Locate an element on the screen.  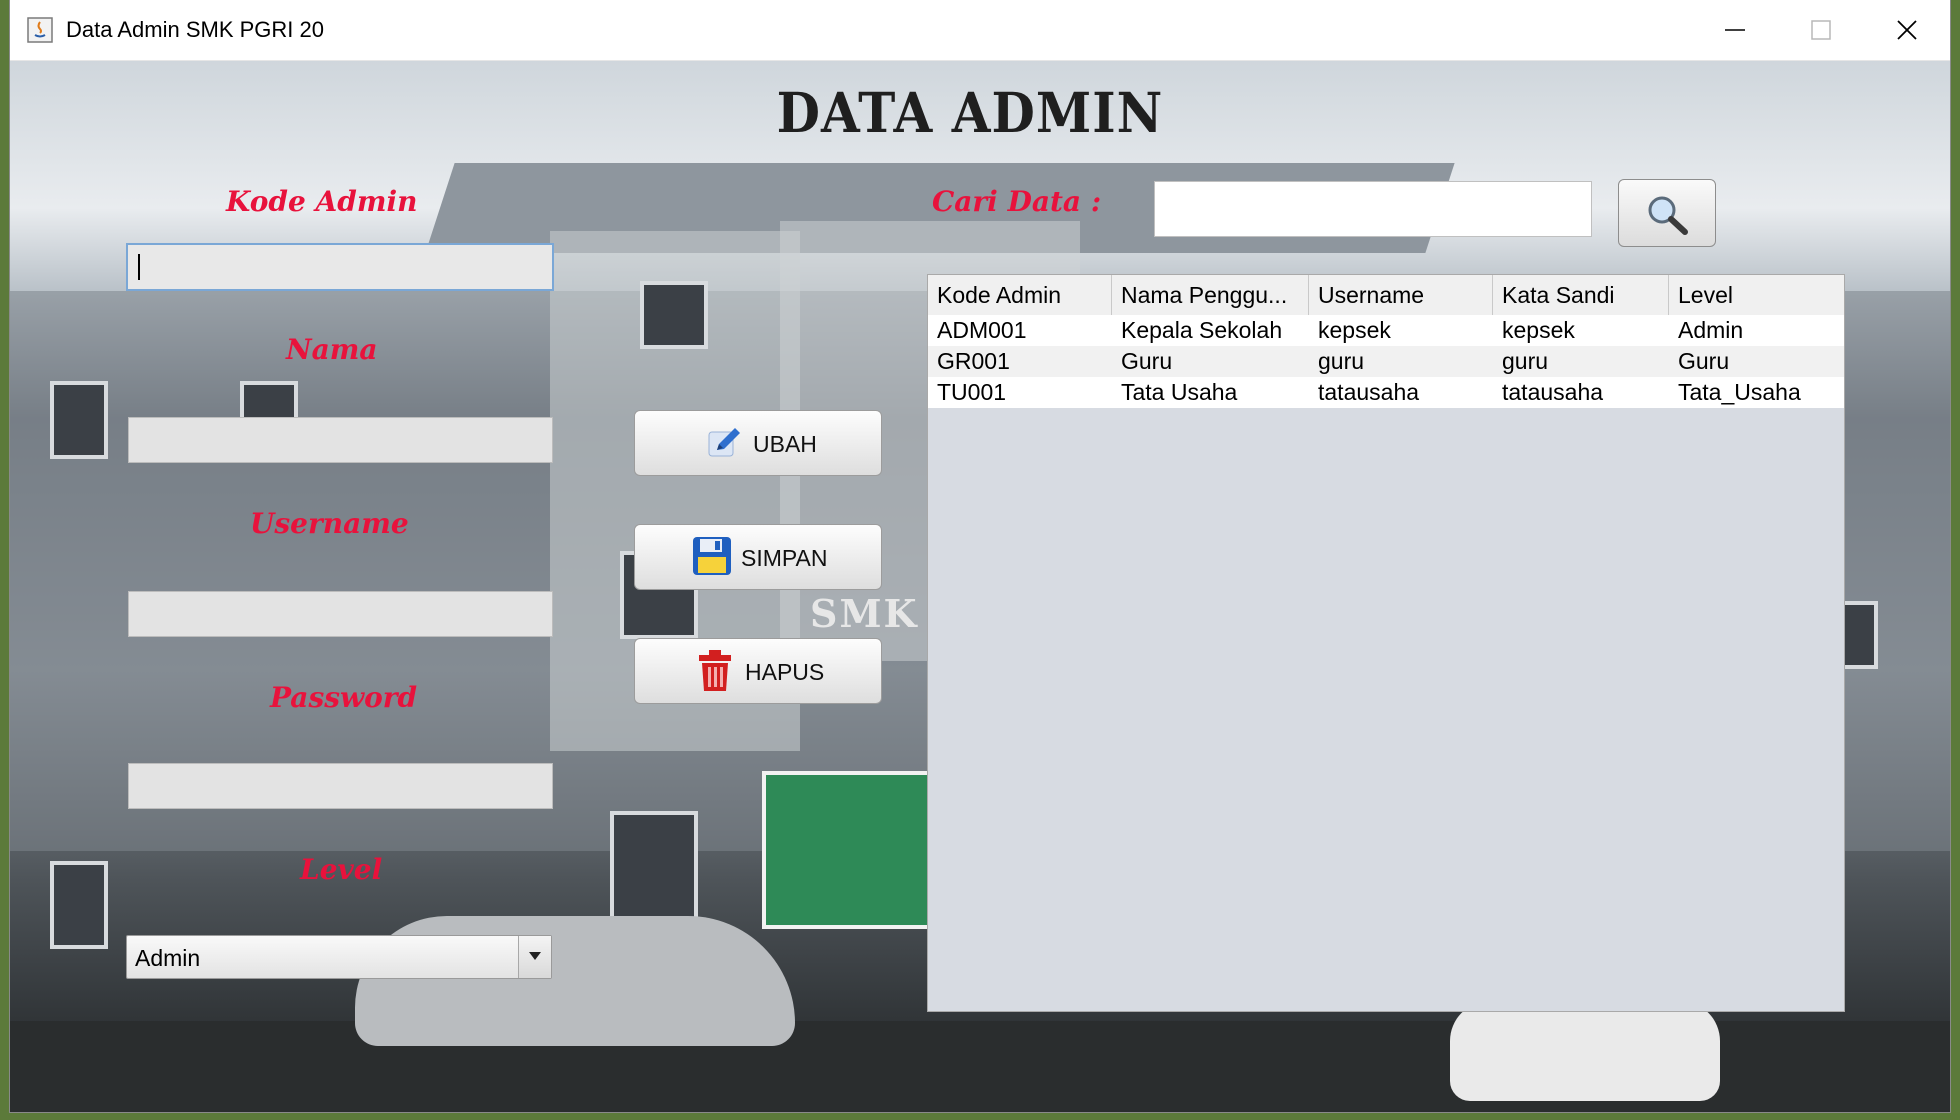
ubah-button: UBAH is located at coordinates (758, 443).